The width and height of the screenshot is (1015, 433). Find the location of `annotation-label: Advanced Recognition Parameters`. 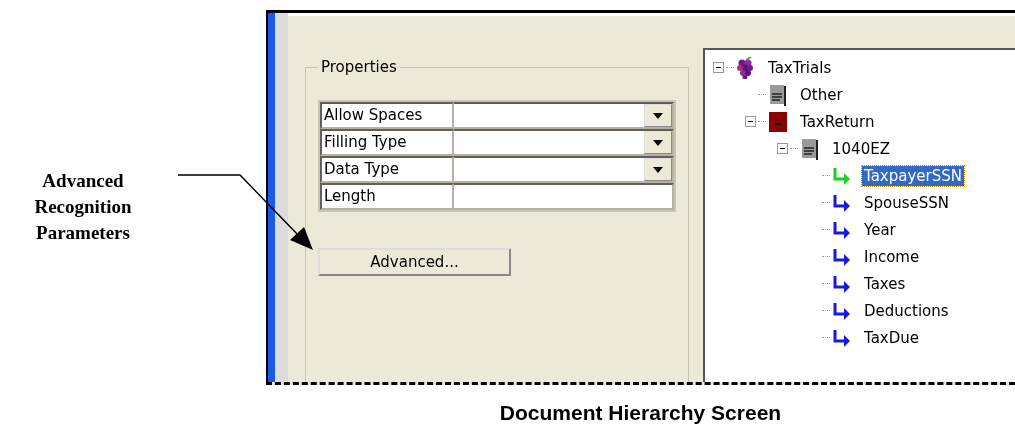

annotation-label: Advanced Recognition Parameters is located at coordinates (83, 207).